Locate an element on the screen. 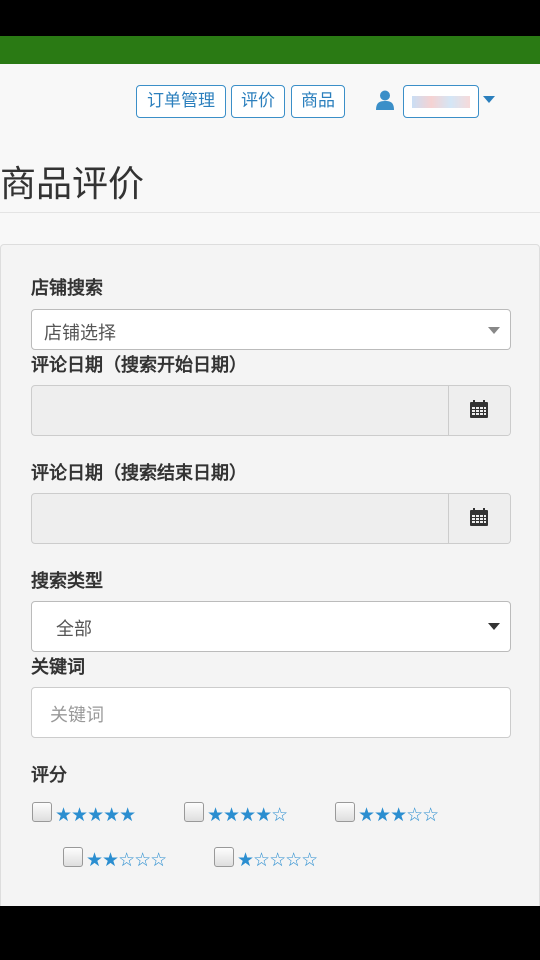 Image resolution: width=540 pixels, height=960 pixels. store-search-label: 店铺搜索 is located at coordinates (67, 288).